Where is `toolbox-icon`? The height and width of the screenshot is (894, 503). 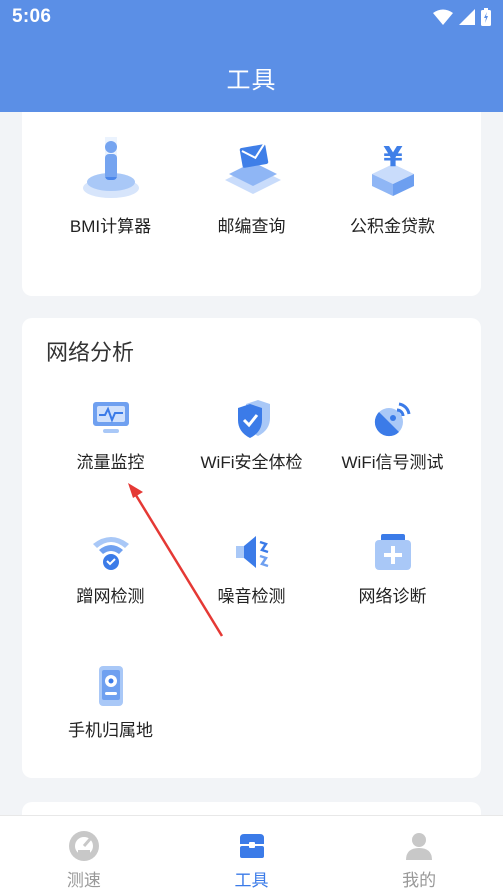 toolbox-icon is located at coordinates (251, 846).